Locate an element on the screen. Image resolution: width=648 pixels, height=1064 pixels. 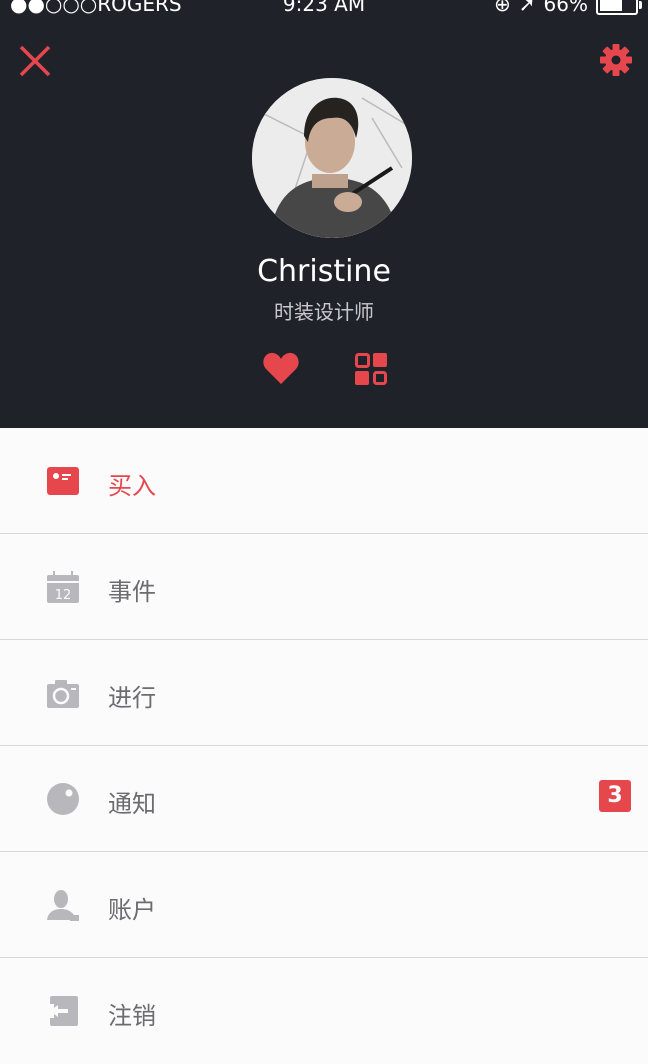
calendar-icon: 12 is located at coordinates (63, 587).